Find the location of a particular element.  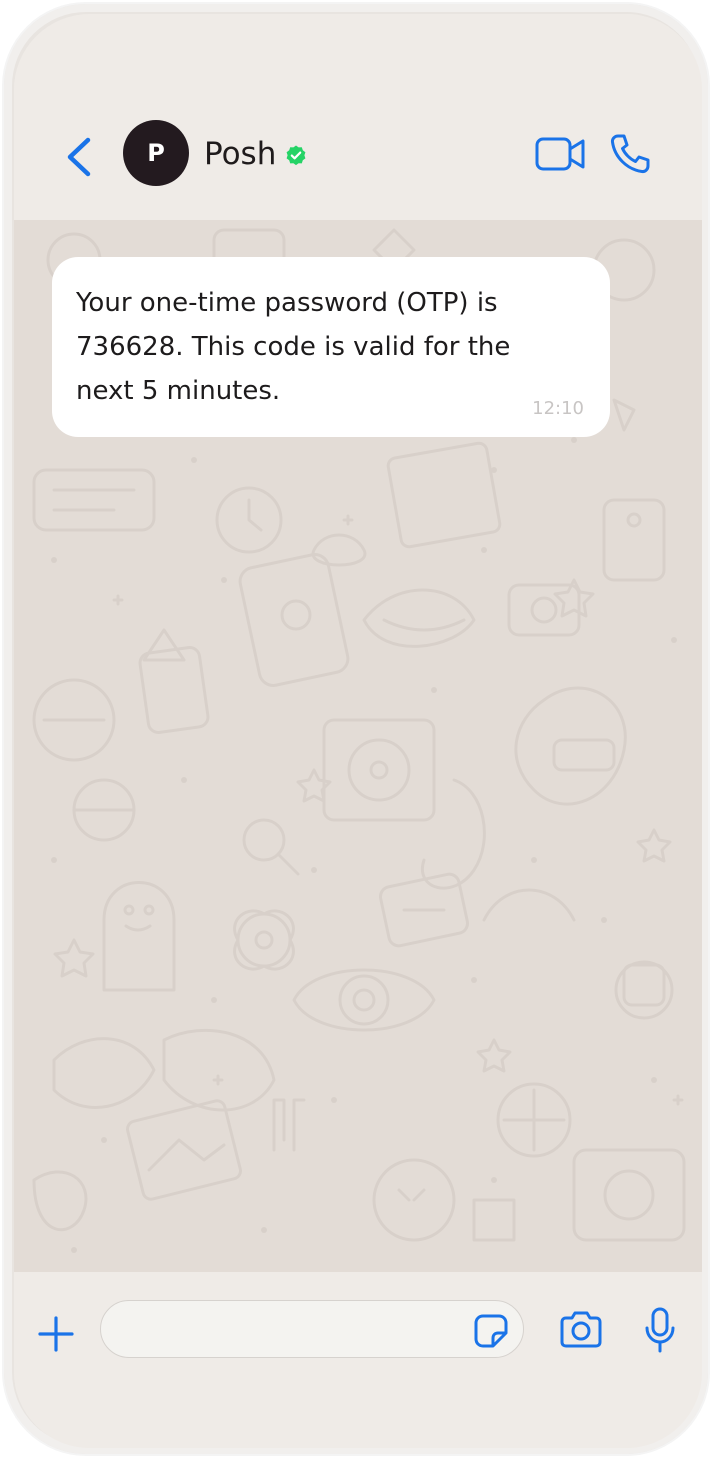

phone-icon is located at coordinates (630, 154).